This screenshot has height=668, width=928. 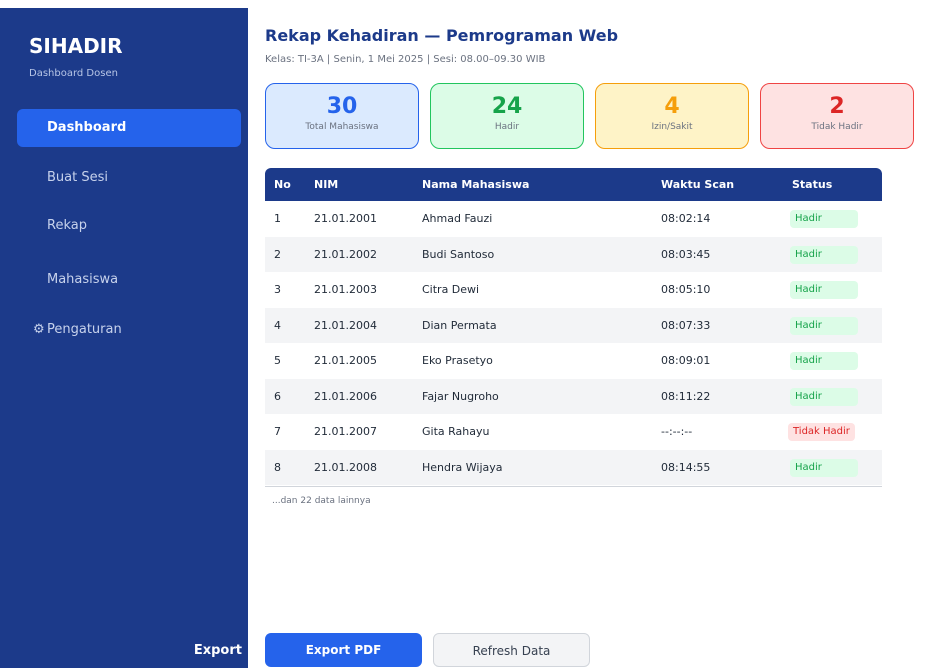 I want to click on stat-card-izin: 4 Izin/Sakit, so click(x=672, y=116).